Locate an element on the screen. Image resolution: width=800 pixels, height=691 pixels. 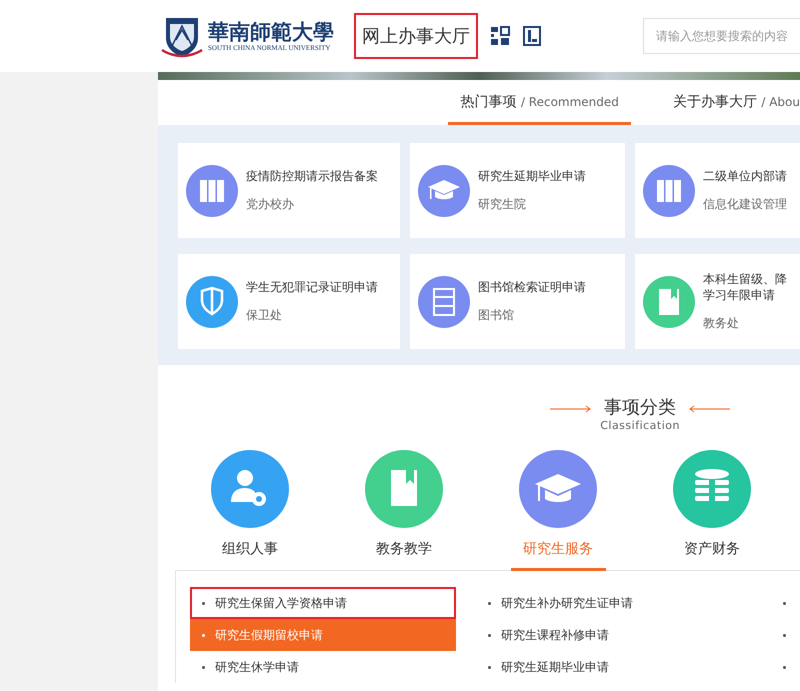
department-name: 信息化建设管理 is located at coordinates (745, 204).